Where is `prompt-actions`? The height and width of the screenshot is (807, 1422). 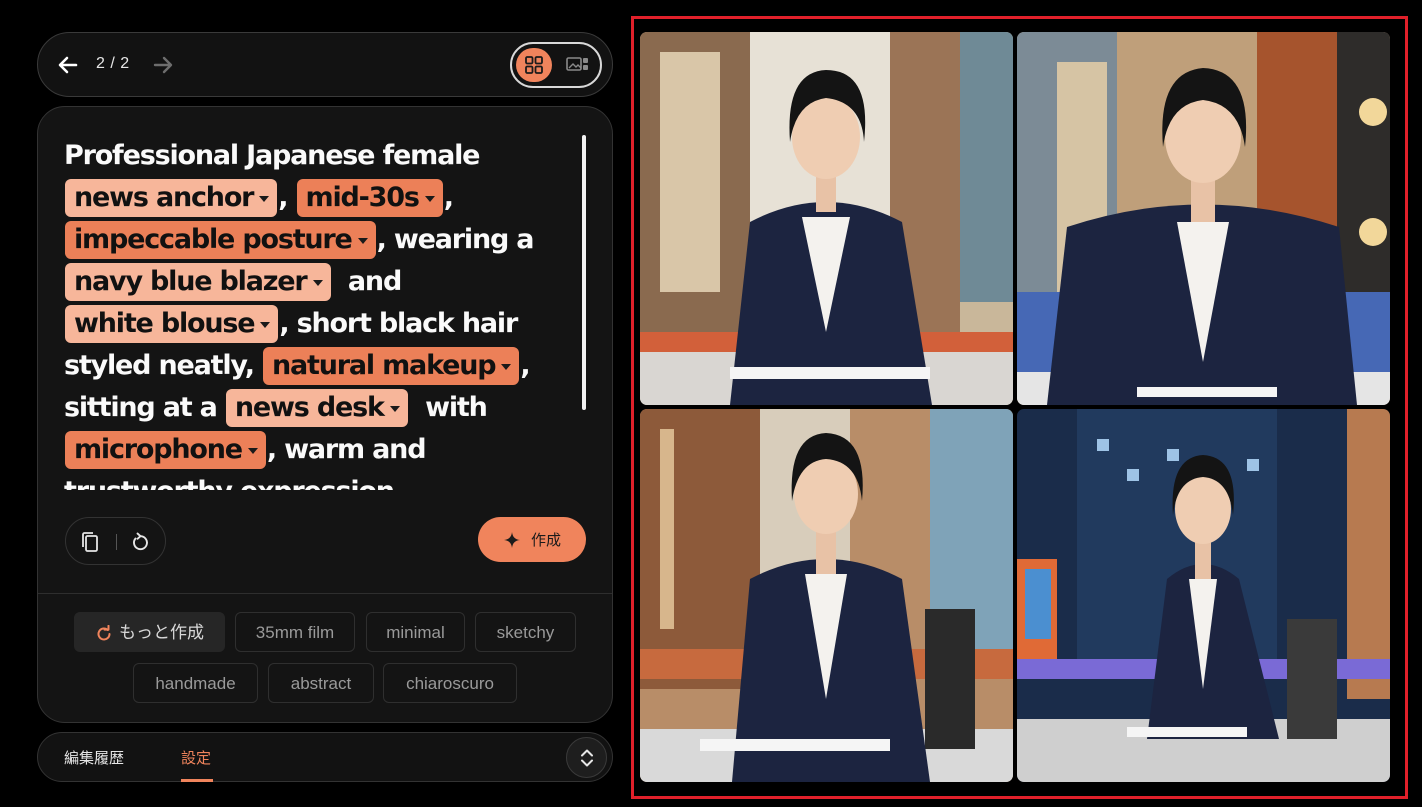
prompt-actions is located at coordinates (115, 541).